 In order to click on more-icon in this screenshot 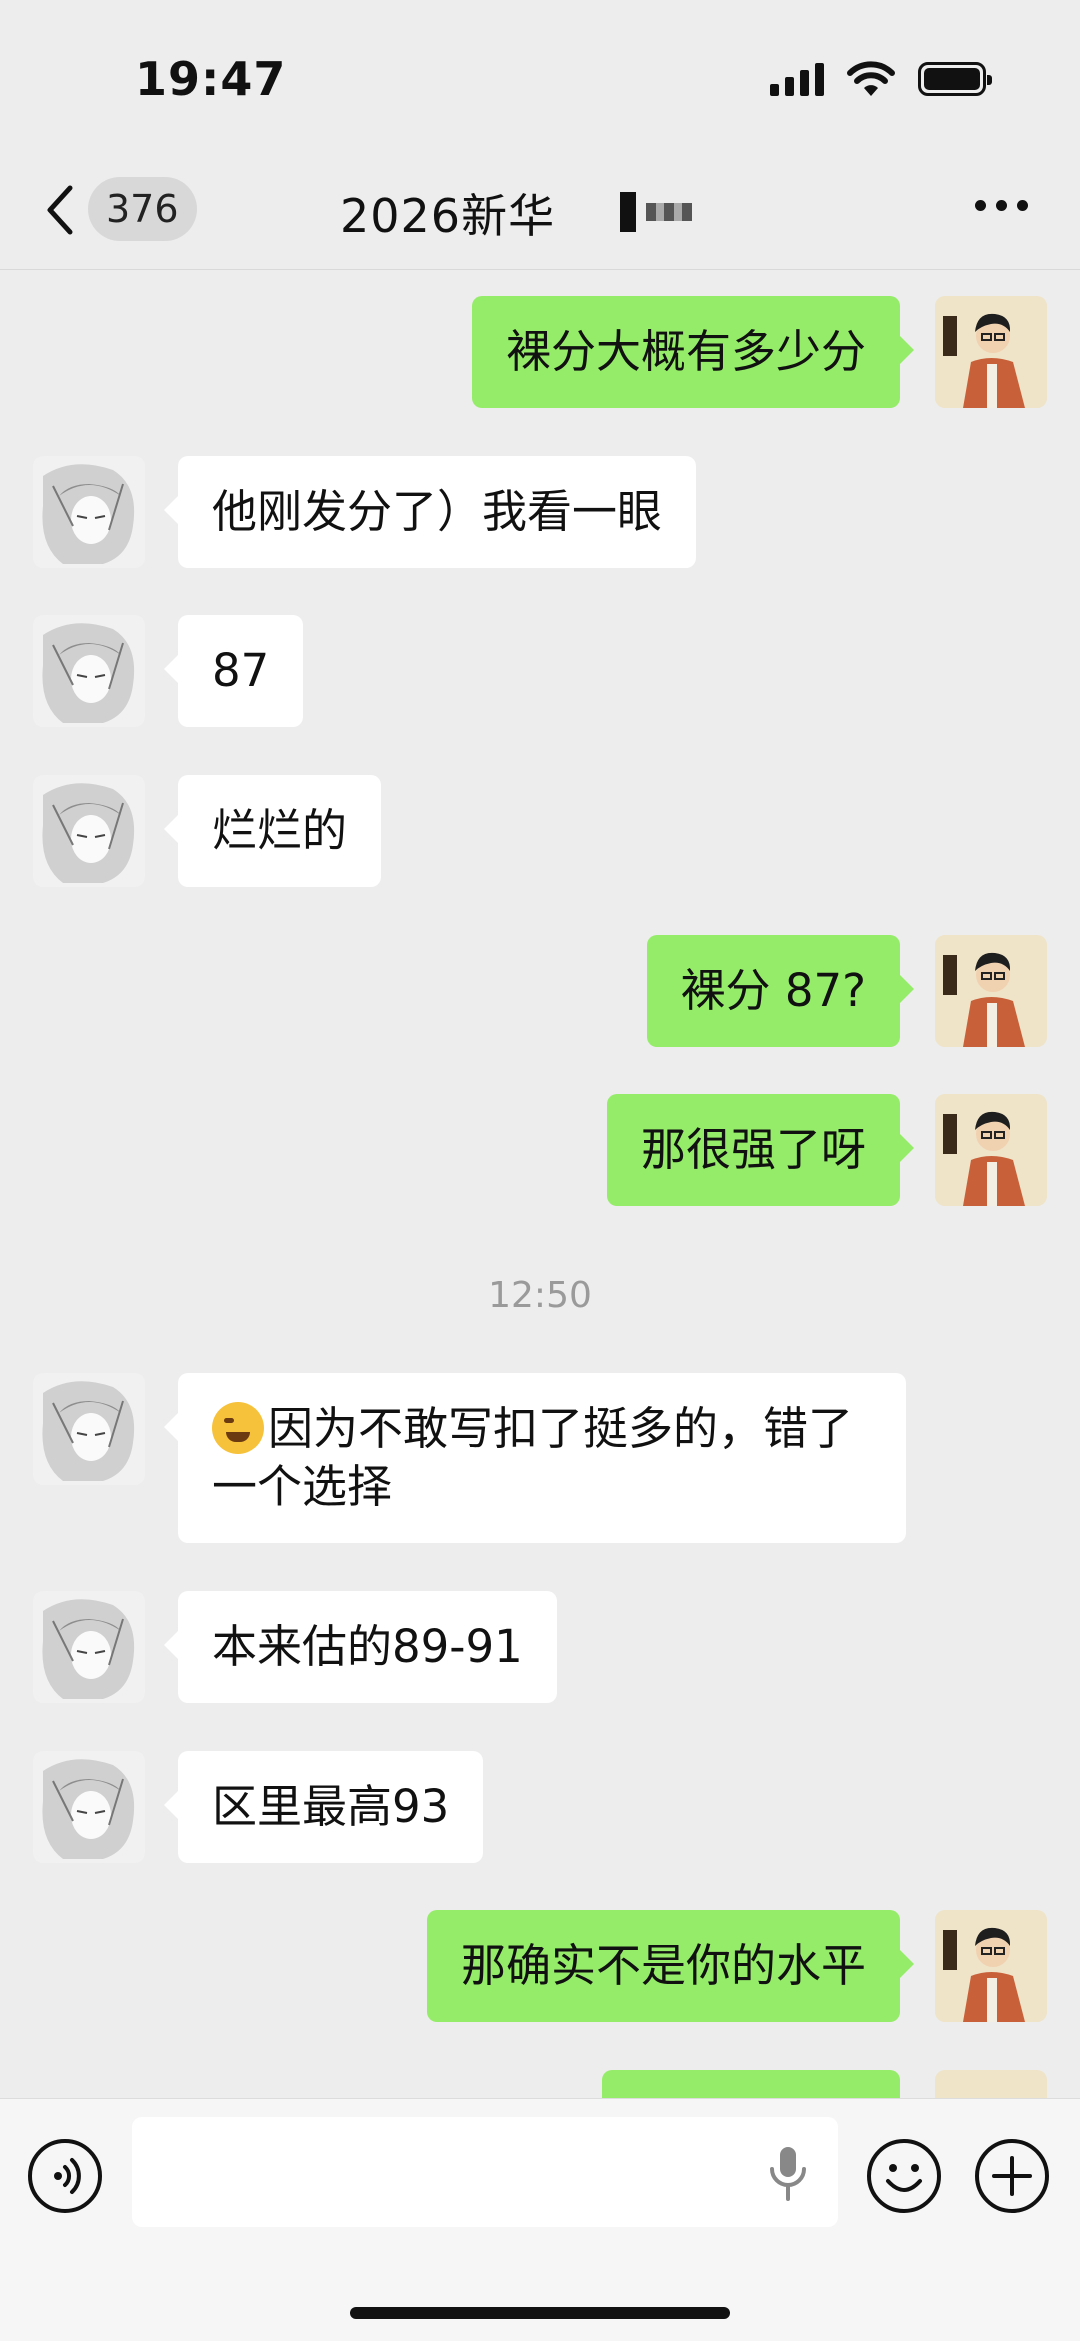, I will do `click(1001, 205)`.